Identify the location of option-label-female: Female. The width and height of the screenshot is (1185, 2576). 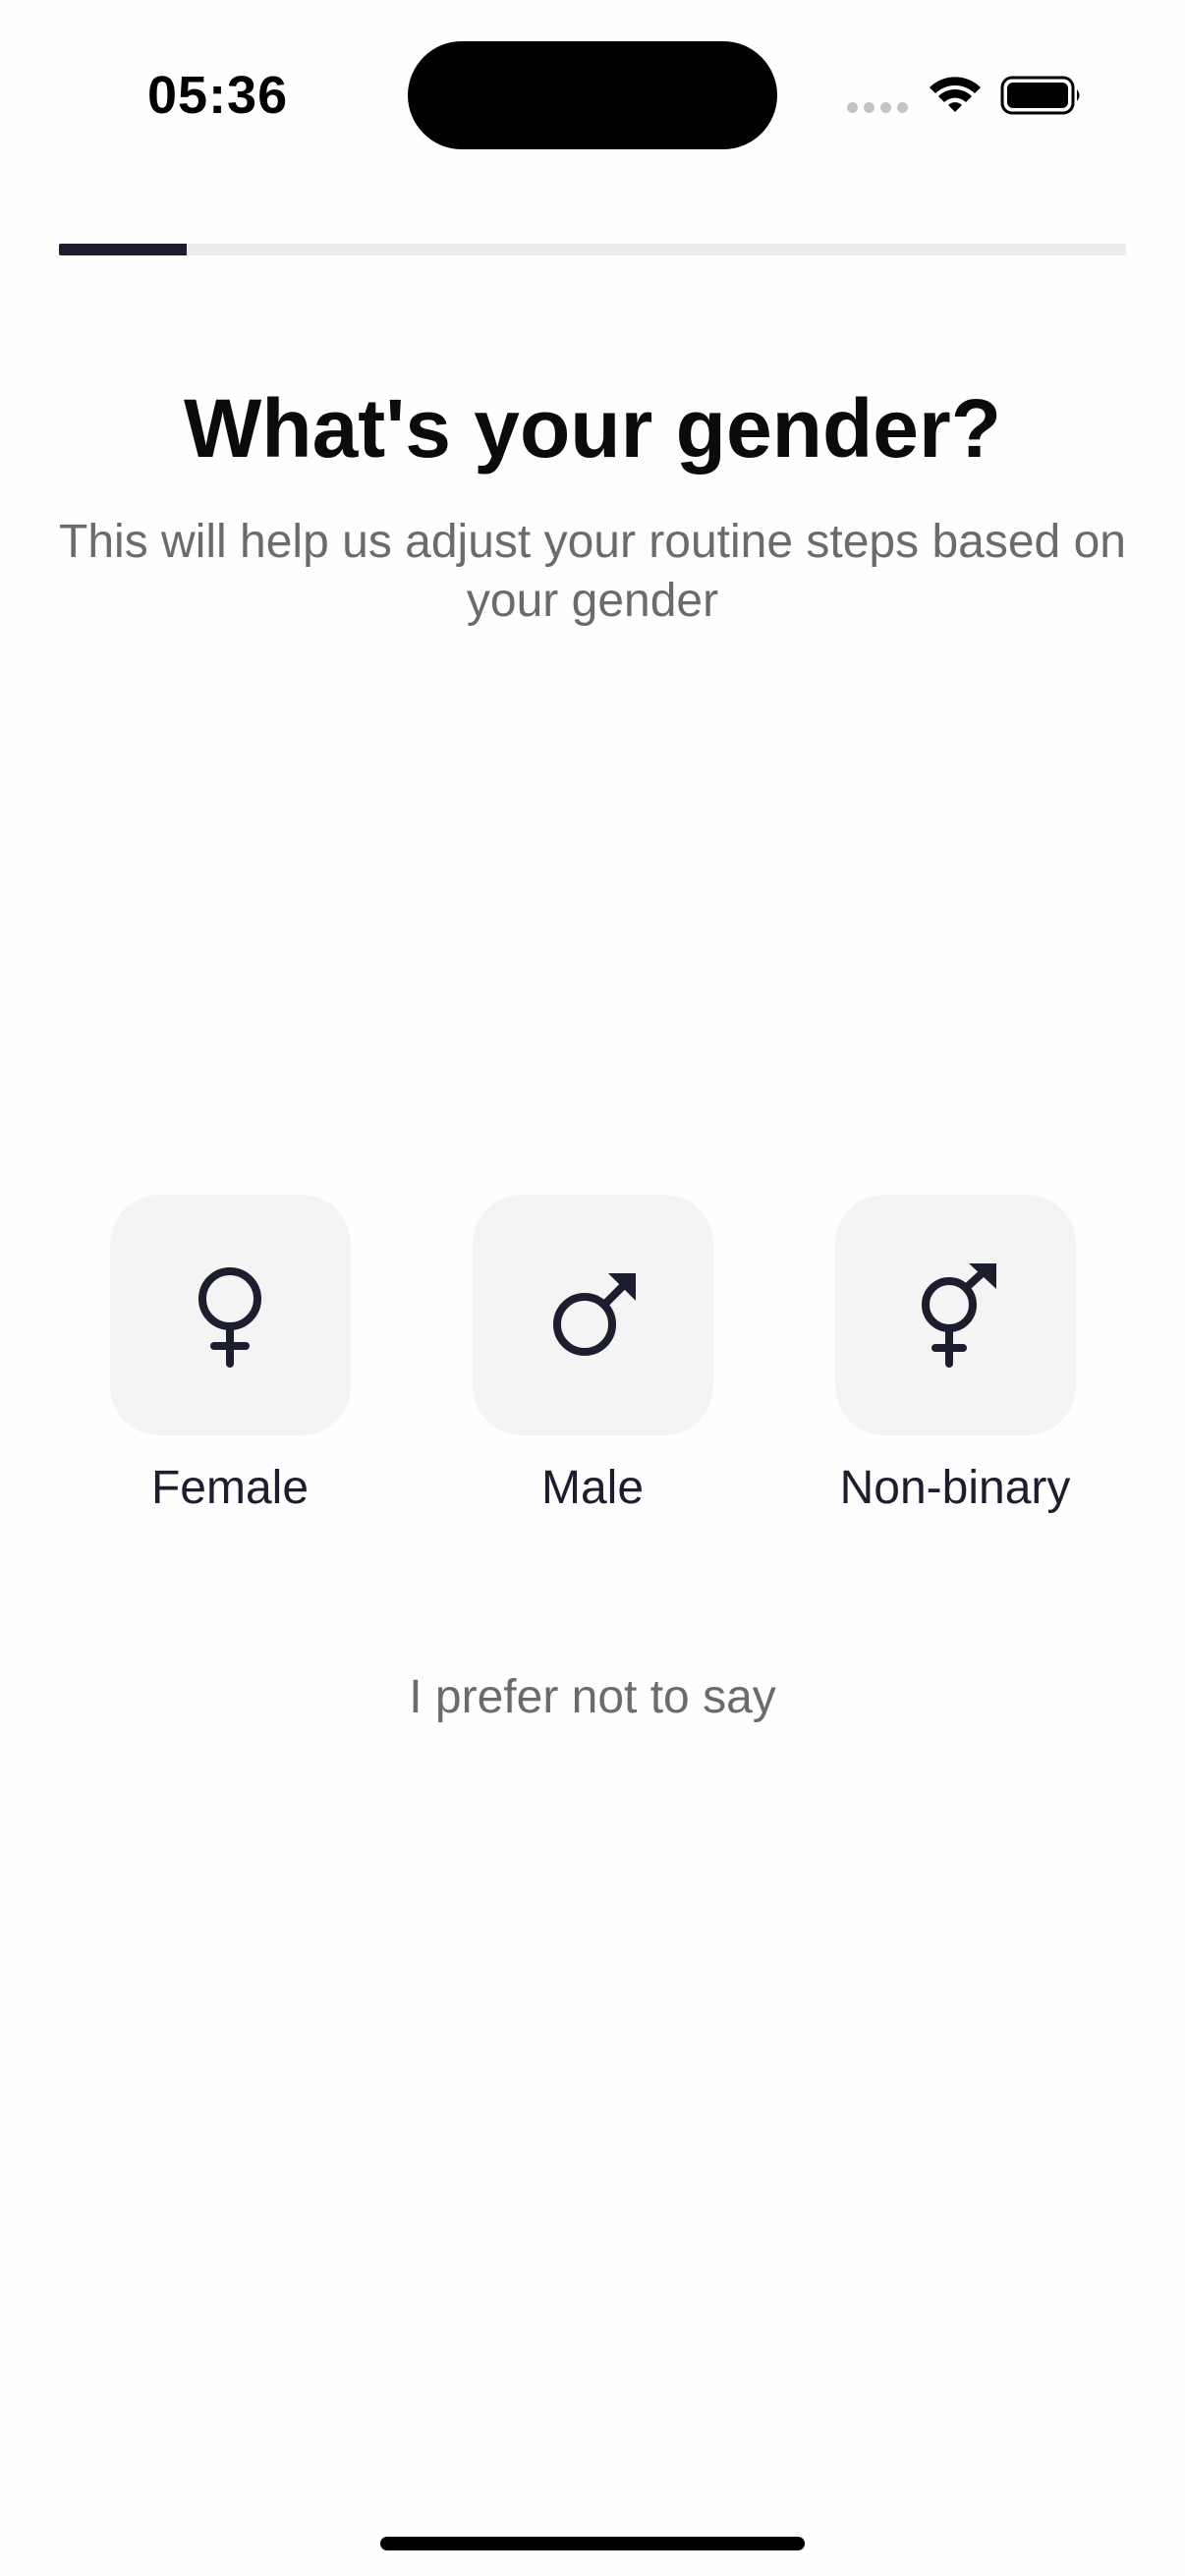
(230, 1488).